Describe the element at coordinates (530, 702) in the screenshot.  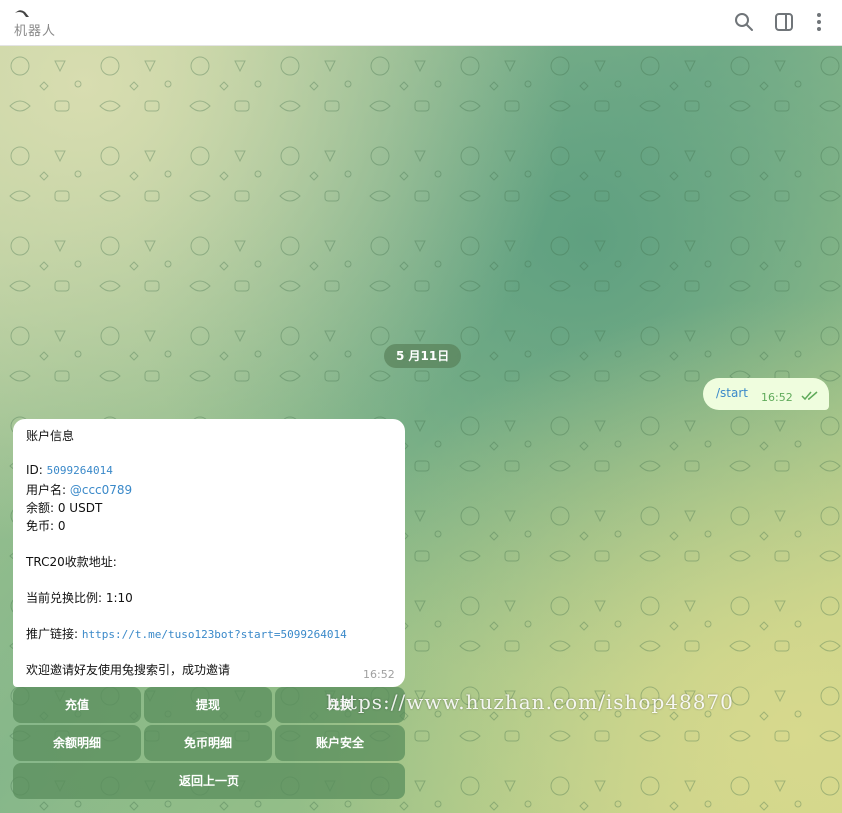
I see `watermark: https://www.huzhan.com/ishop48870` at that location.